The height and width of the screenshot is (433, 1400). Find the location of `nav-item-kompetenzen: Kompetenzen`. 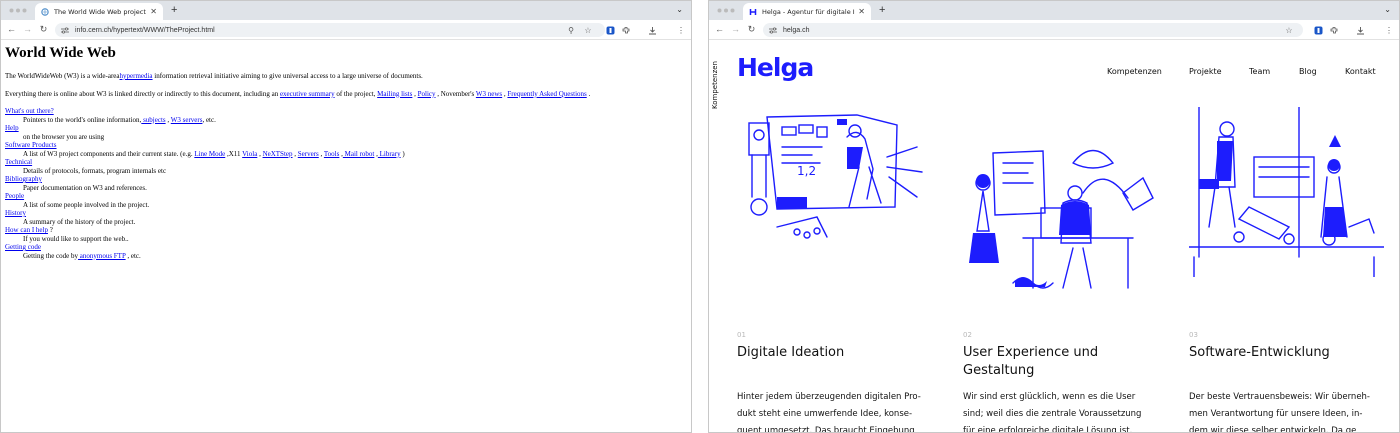

nav-item-kompetenzen: Kompetenzen is located at coordinates (1134, 71).